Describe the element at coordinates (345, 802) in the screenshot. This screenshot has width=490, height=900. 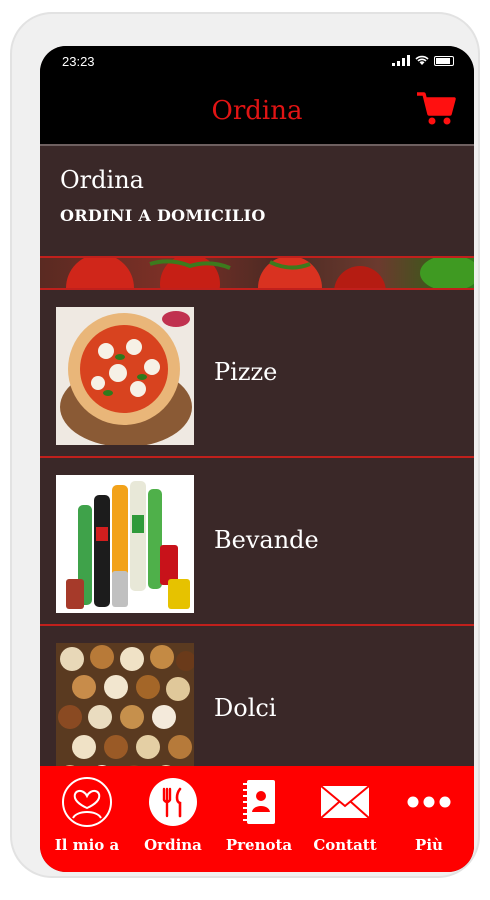
I see `envelope-icon` at that location.